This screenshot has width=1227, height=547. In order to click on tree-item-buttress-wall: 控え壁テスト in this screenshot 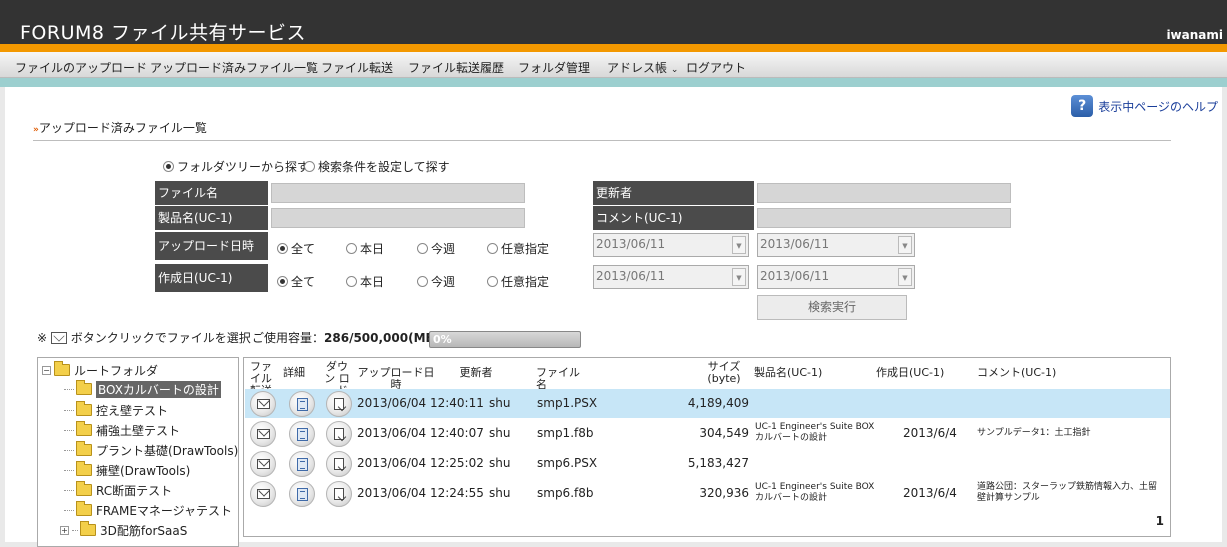, I will do `click(116, 410)`.